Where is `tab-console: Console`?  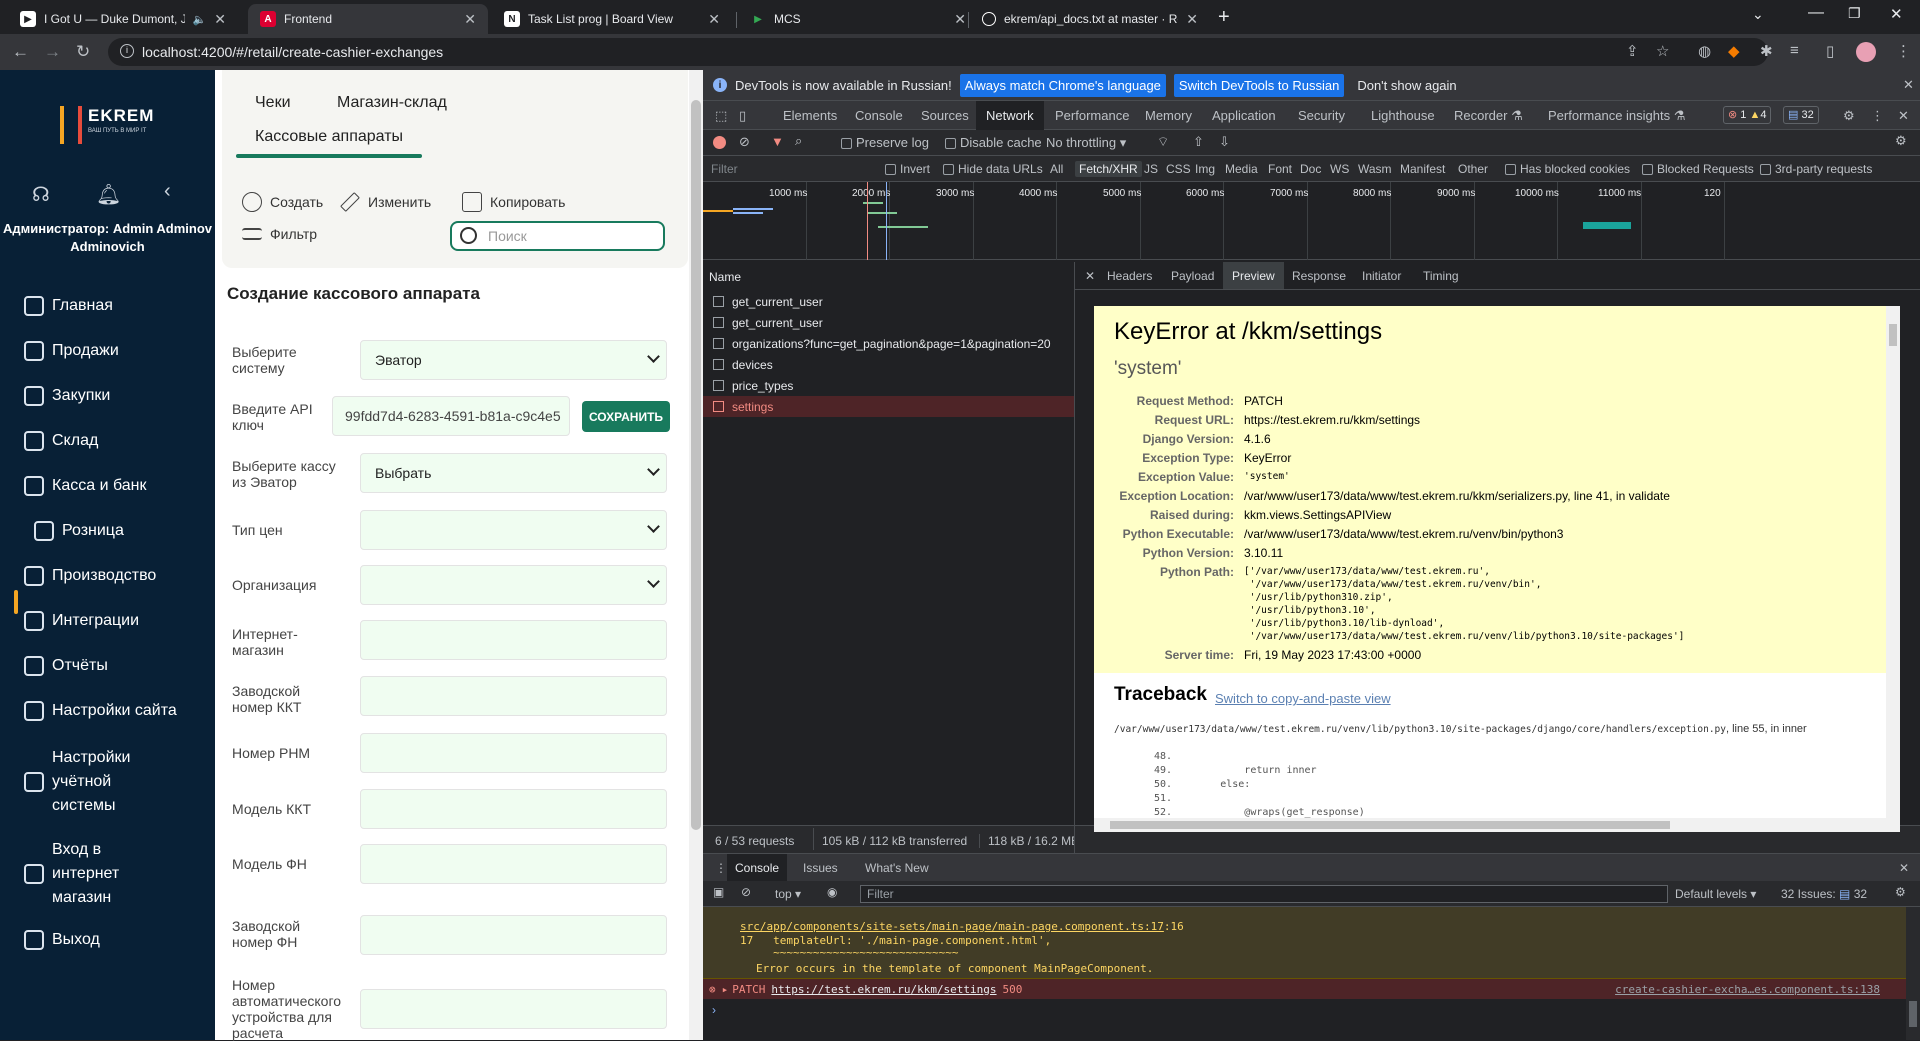
tab-console: Console is located at coordinates (879, 115).